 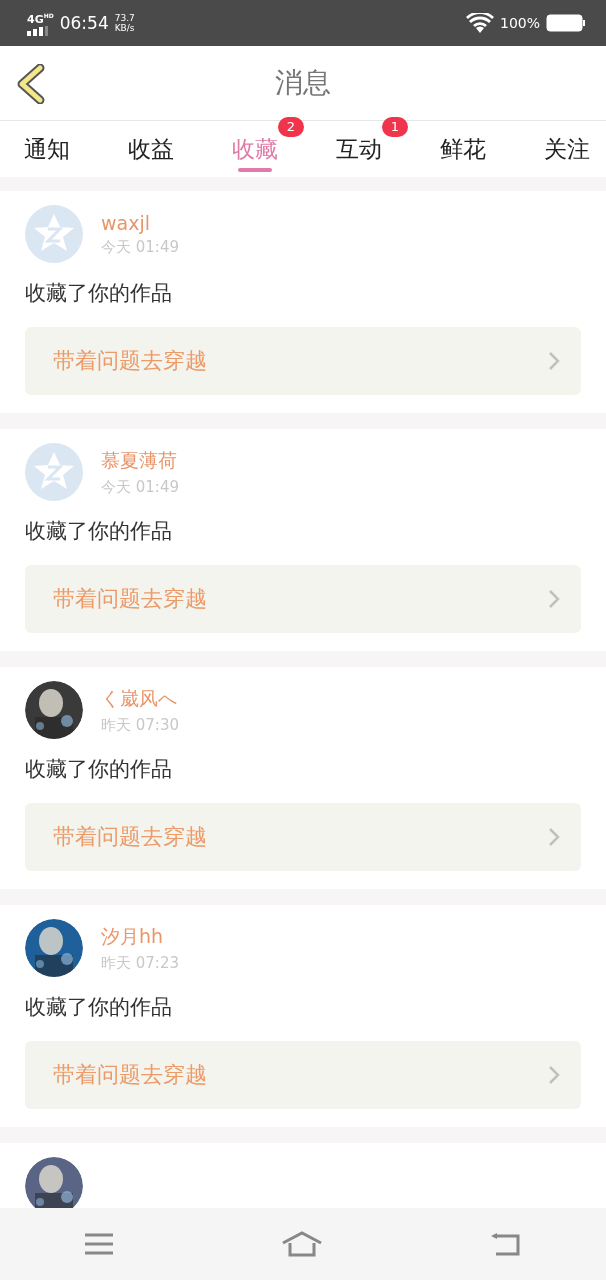 What do you see at coordinates (133, 936) in the screenshot?
I see `user-name: 汐月hh` at bounding box center [133, 936].